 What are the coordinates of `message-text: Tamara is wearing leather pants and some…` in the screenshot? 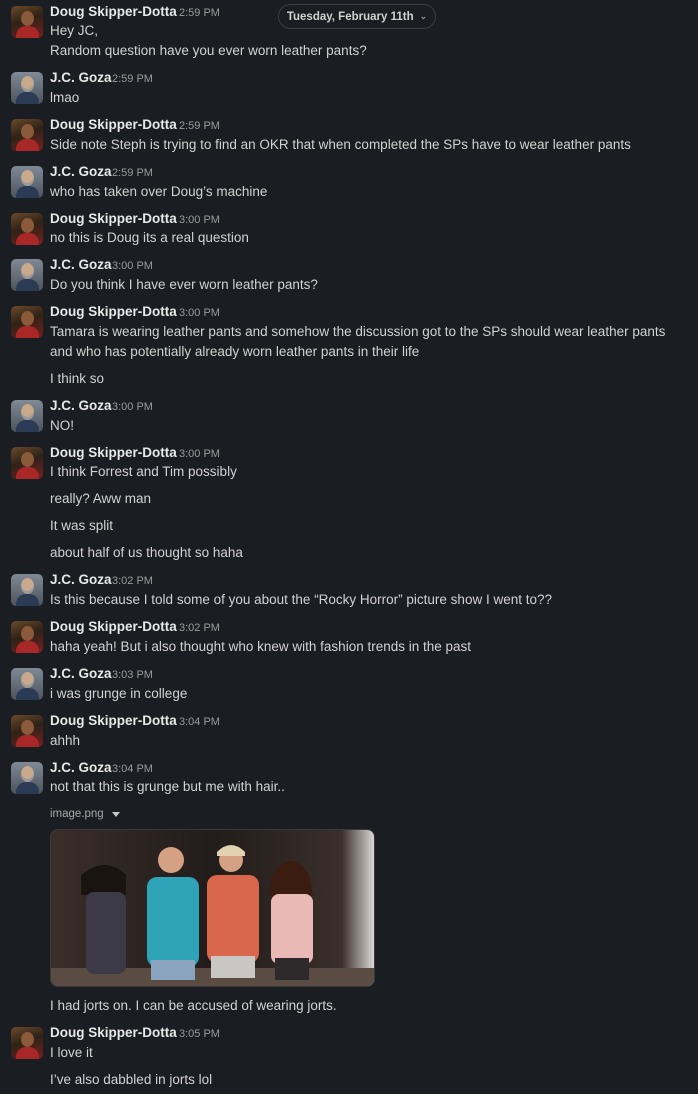 It's located at (358, 341).